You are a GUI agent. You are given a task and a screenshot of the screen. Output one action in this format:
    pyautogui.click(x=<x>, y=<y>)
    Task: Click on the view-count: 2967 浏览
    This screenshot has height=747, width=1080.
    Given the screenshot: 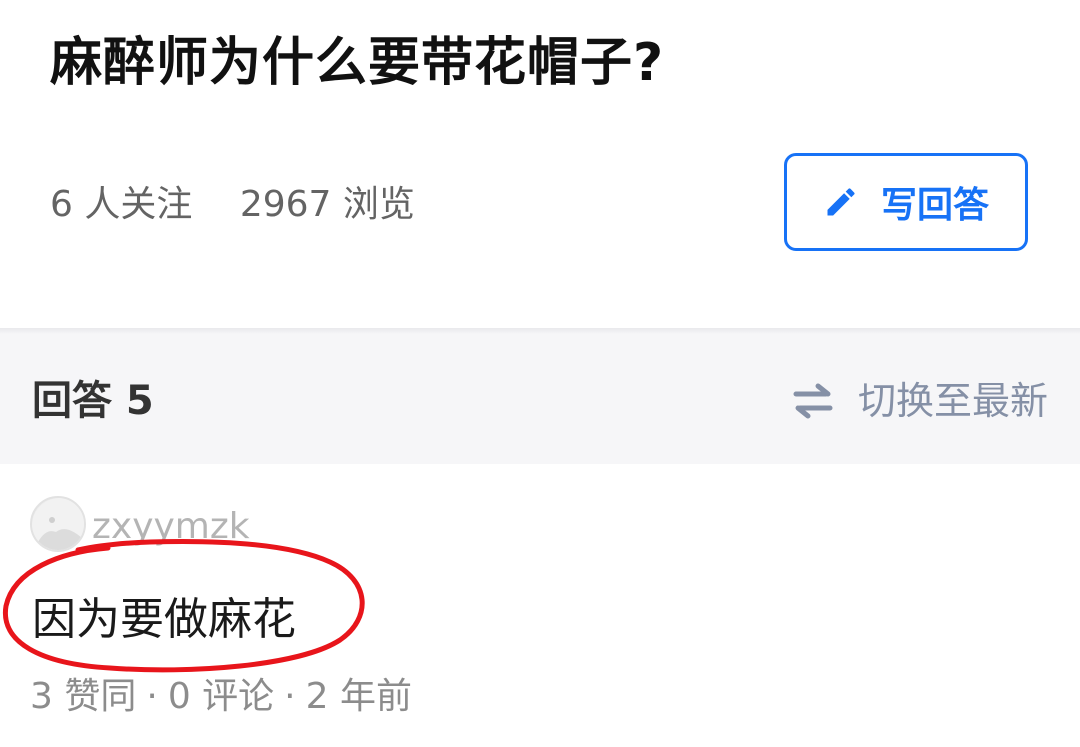 What is the action you would take?
    pyautogui.click(x=327, y=204)
    